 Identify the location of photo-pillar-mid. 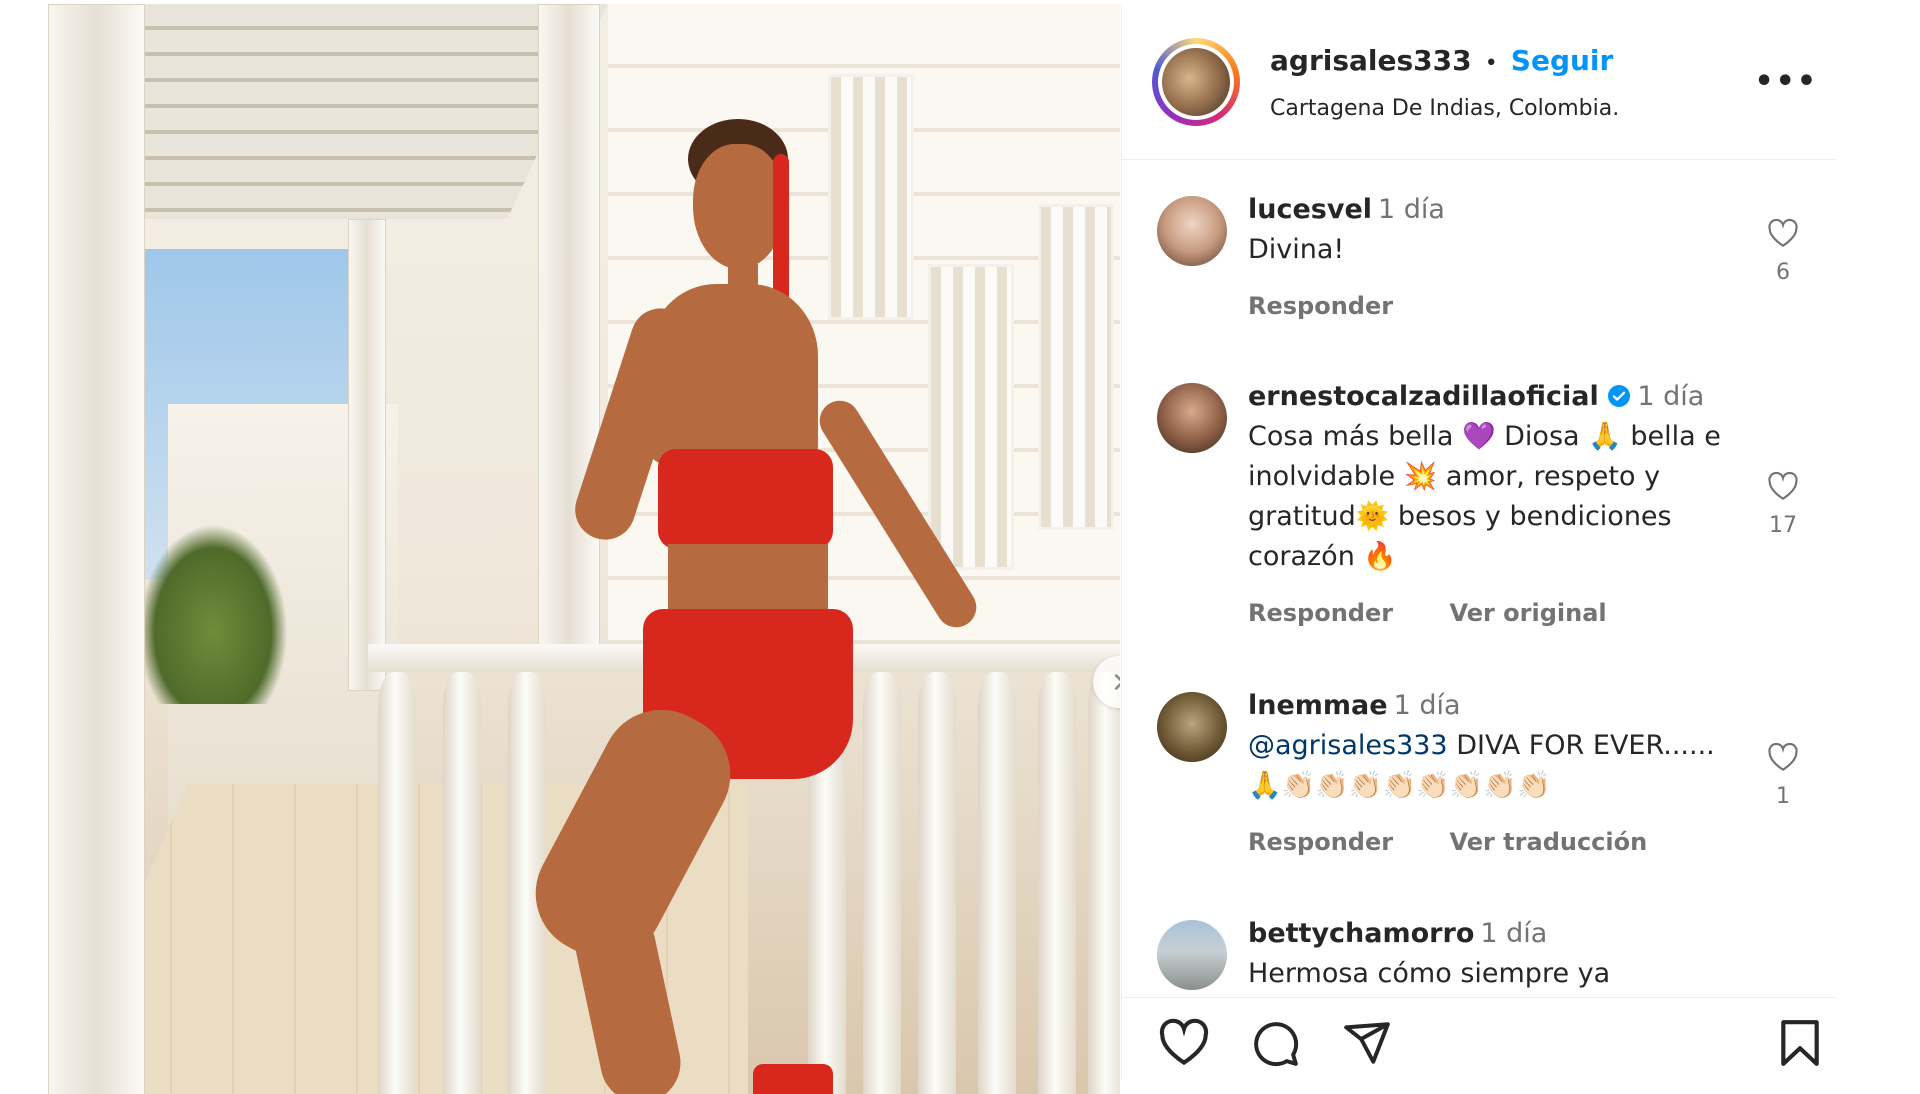
(367, 455).